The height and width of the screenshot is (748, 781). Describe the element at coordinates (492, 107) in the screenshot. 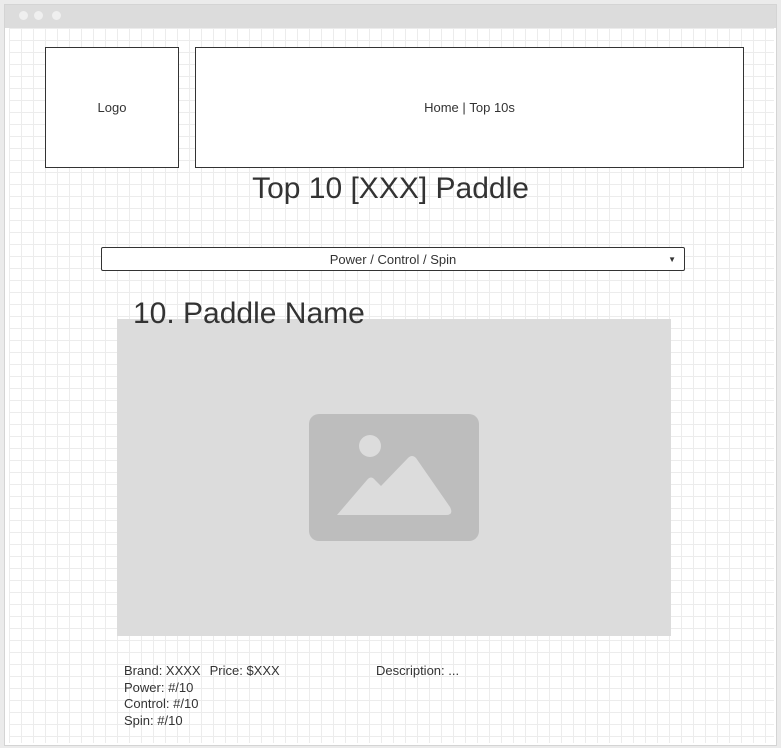

I see `nav-link-top10s: Top 10s` at that location.